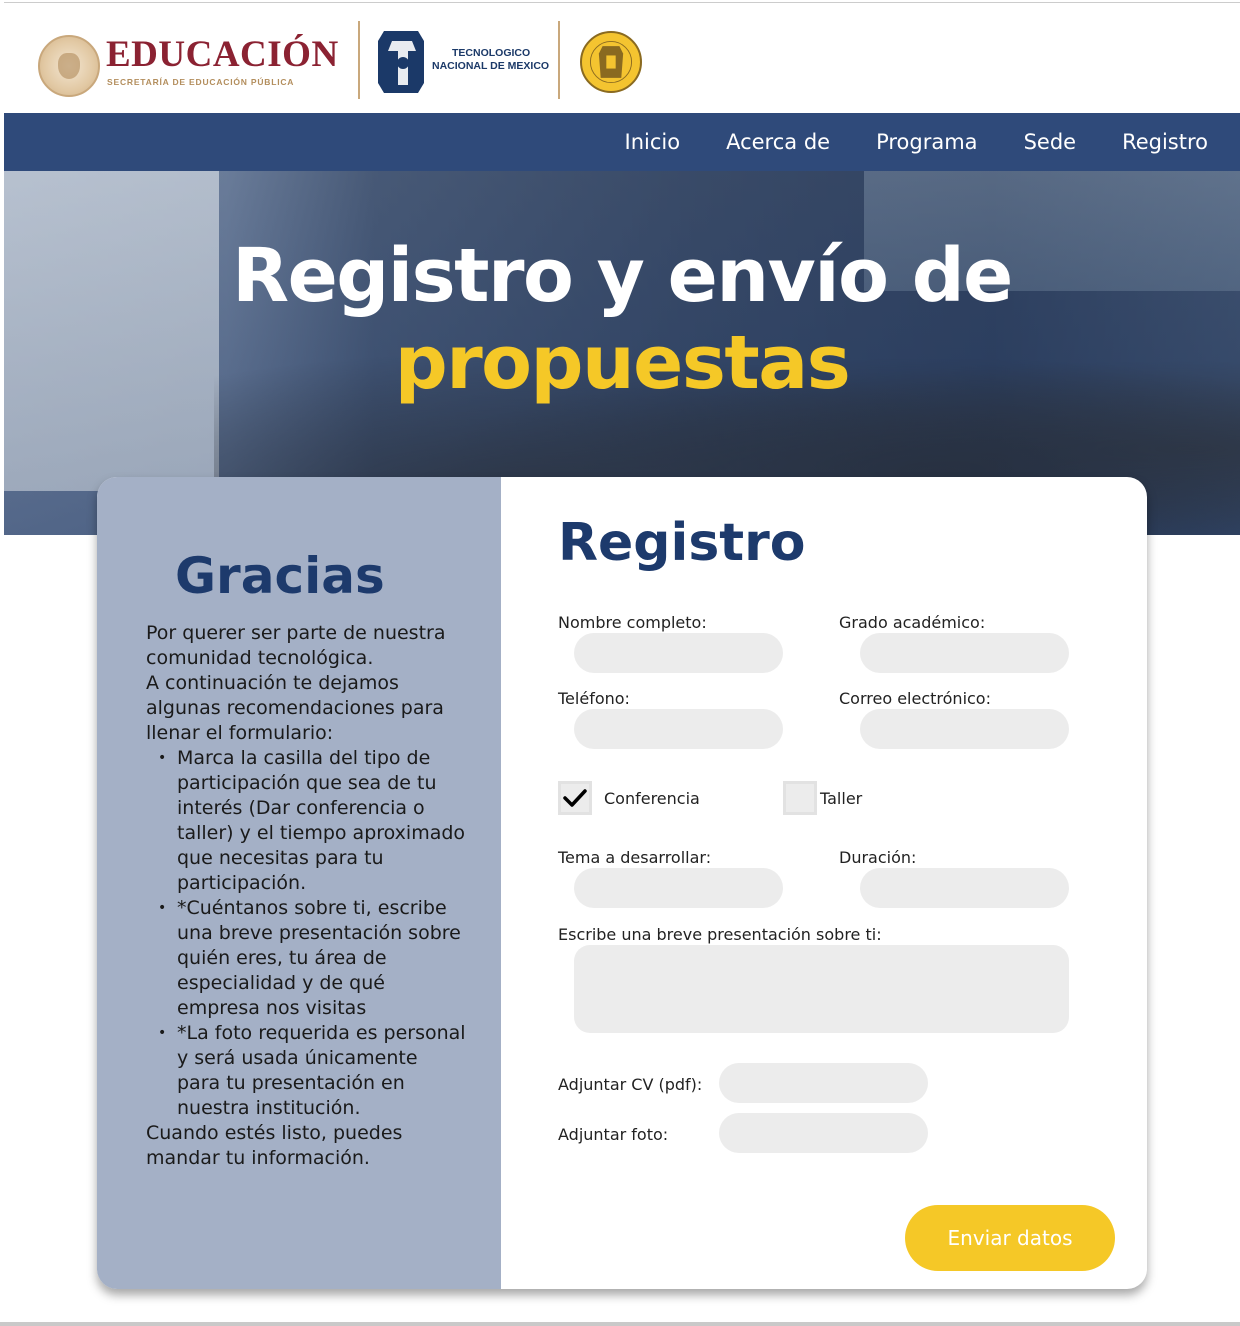  I want to click on conferencia-checkbox, so click(575, 798).